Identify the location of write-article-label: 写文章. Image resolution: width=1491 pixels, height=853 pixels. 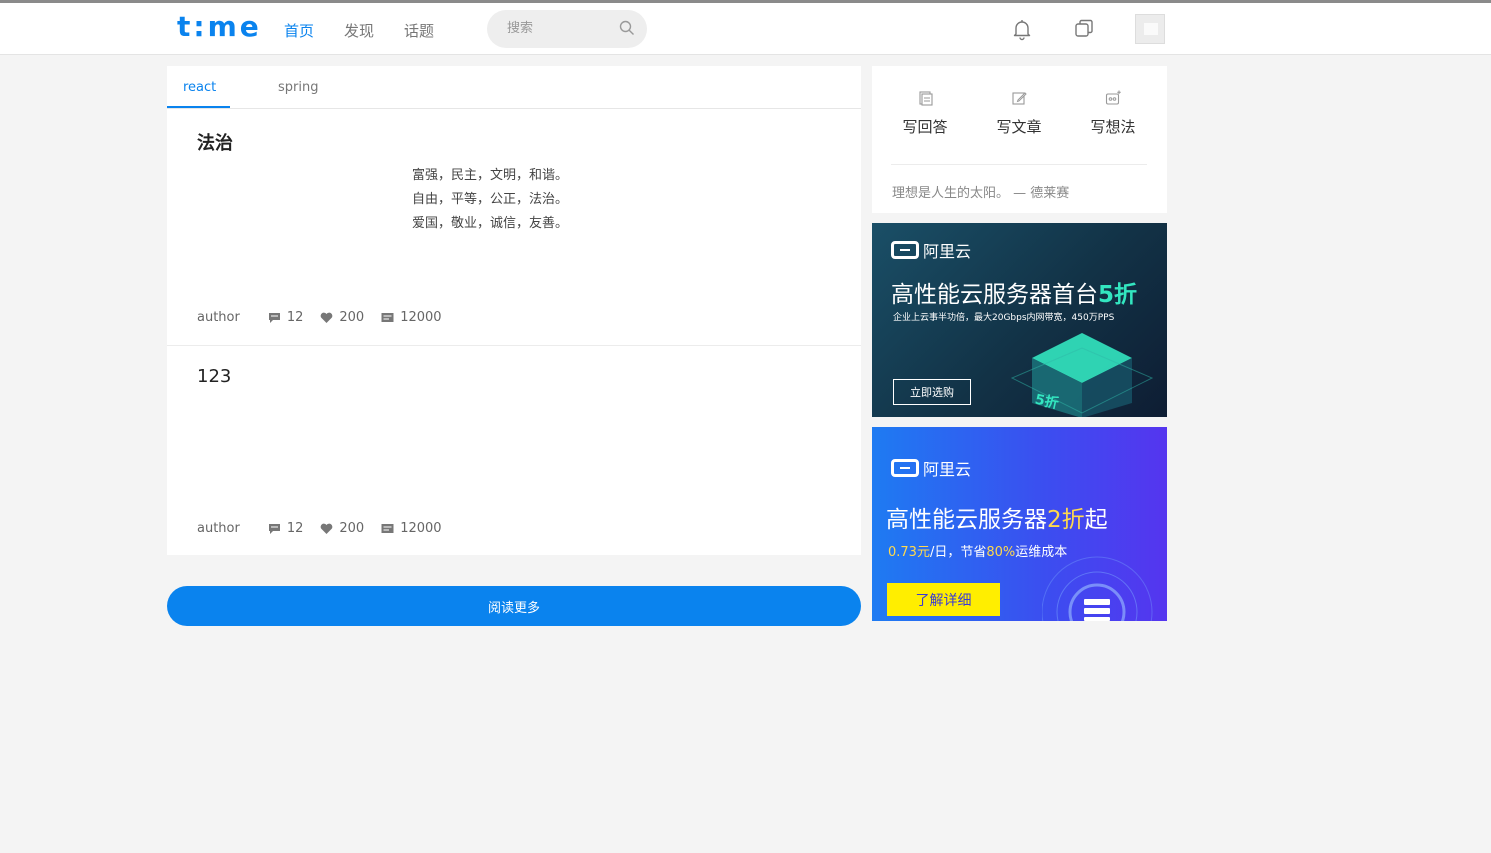
(1019, 127).